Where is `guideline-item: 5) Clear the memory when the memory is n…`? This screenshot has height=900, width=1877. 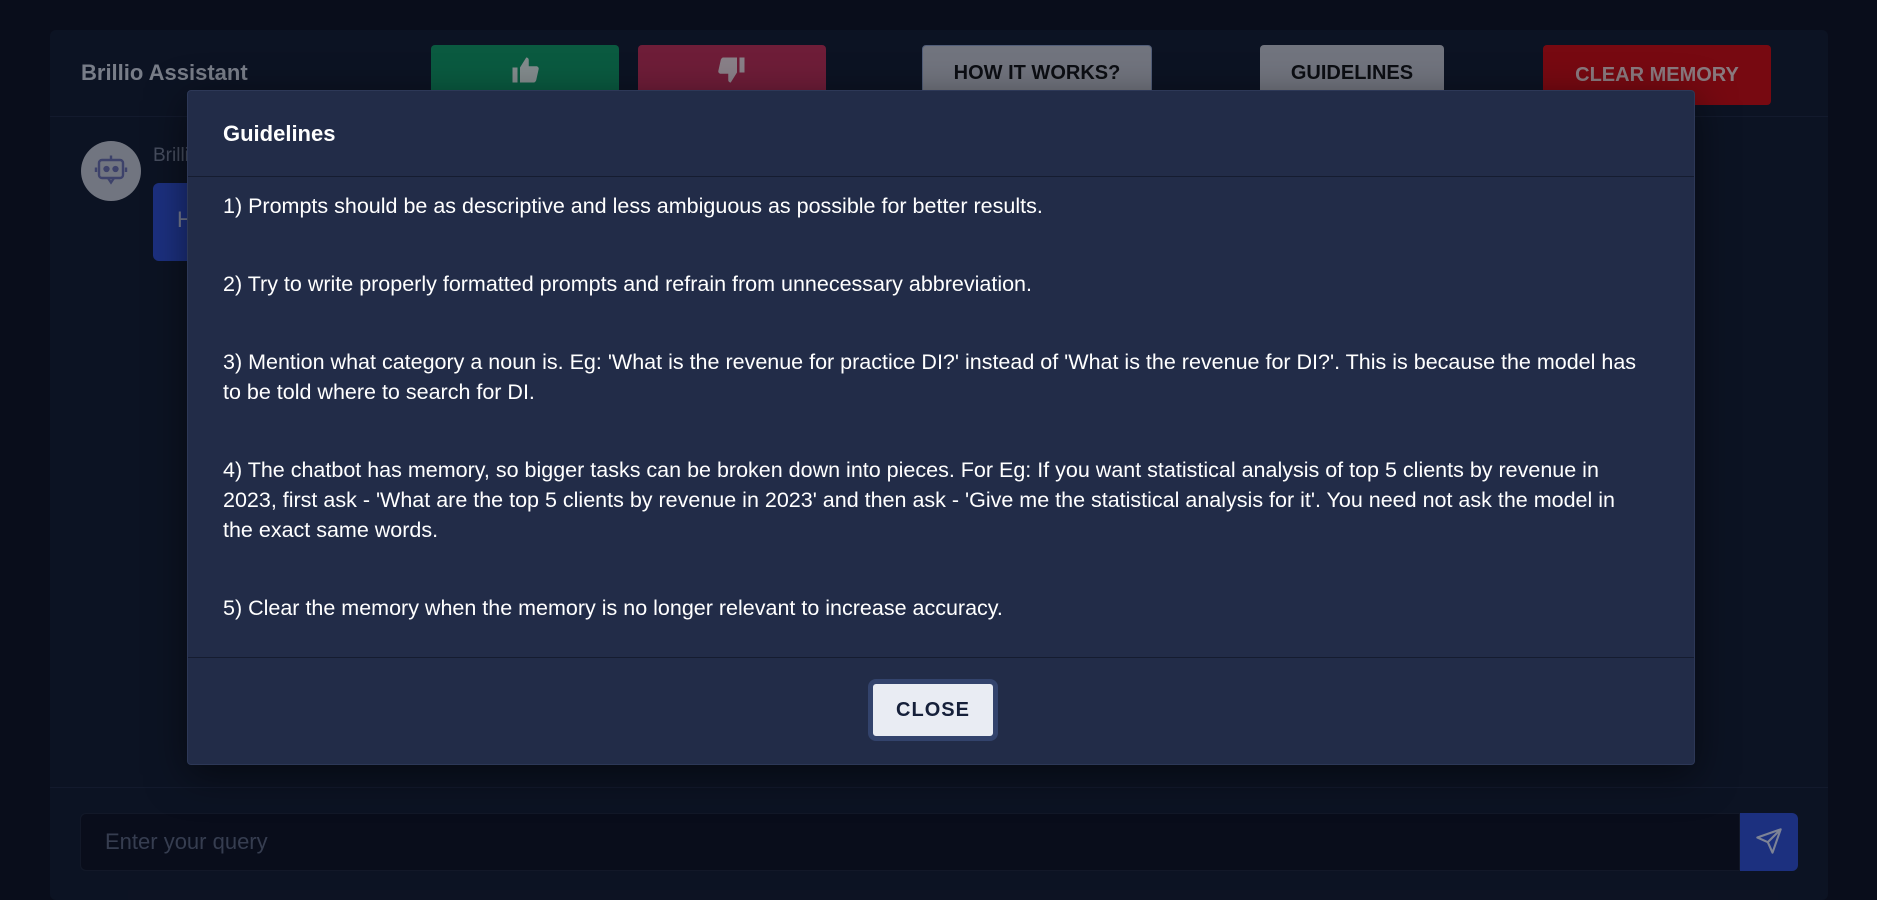 guideline-item: 5) Clear the memory when the memory is n… is located at coordinates (613, 608).